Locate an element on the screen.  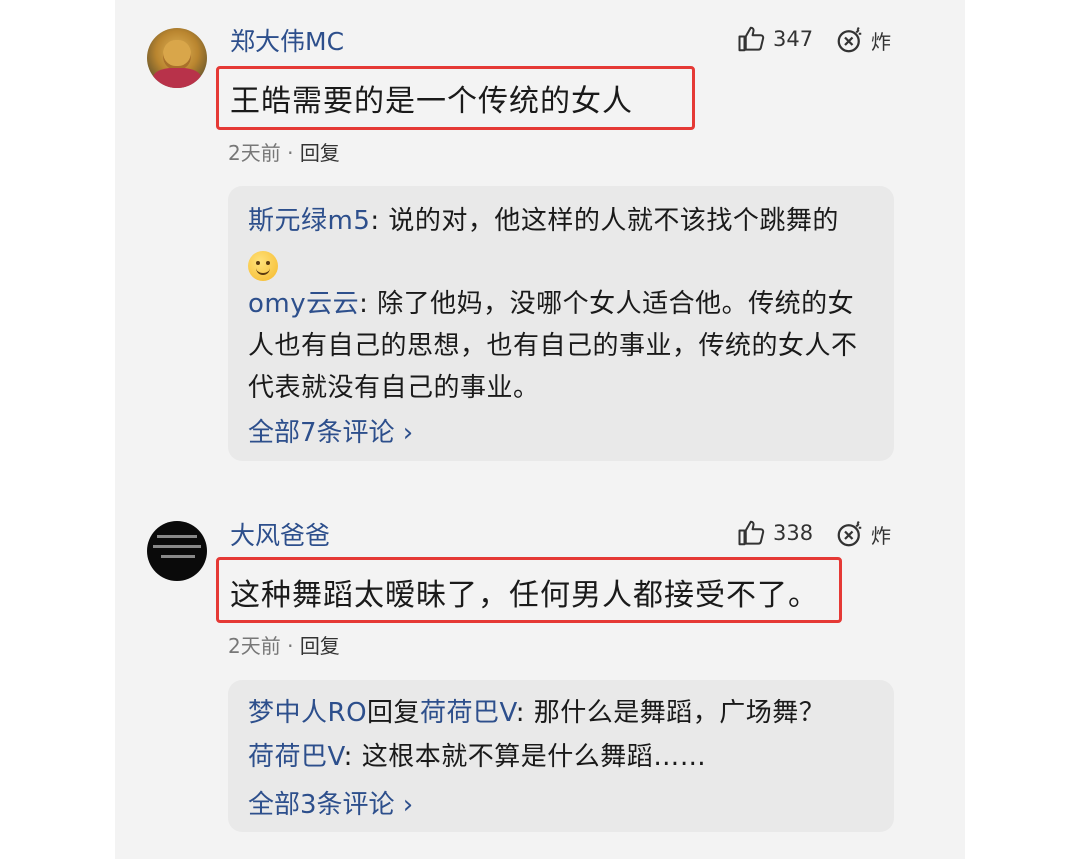
comment-username: 大风爸爸 is located at coordinates (280, 534).